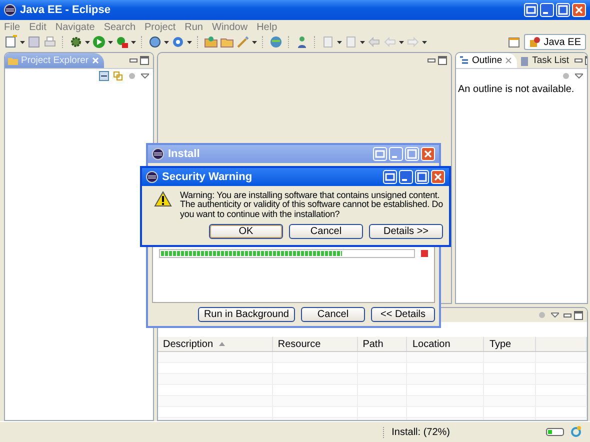 The width and height of the screenshot is (590, 442). I want to click on menu-item: Edit, so click(37, 27).